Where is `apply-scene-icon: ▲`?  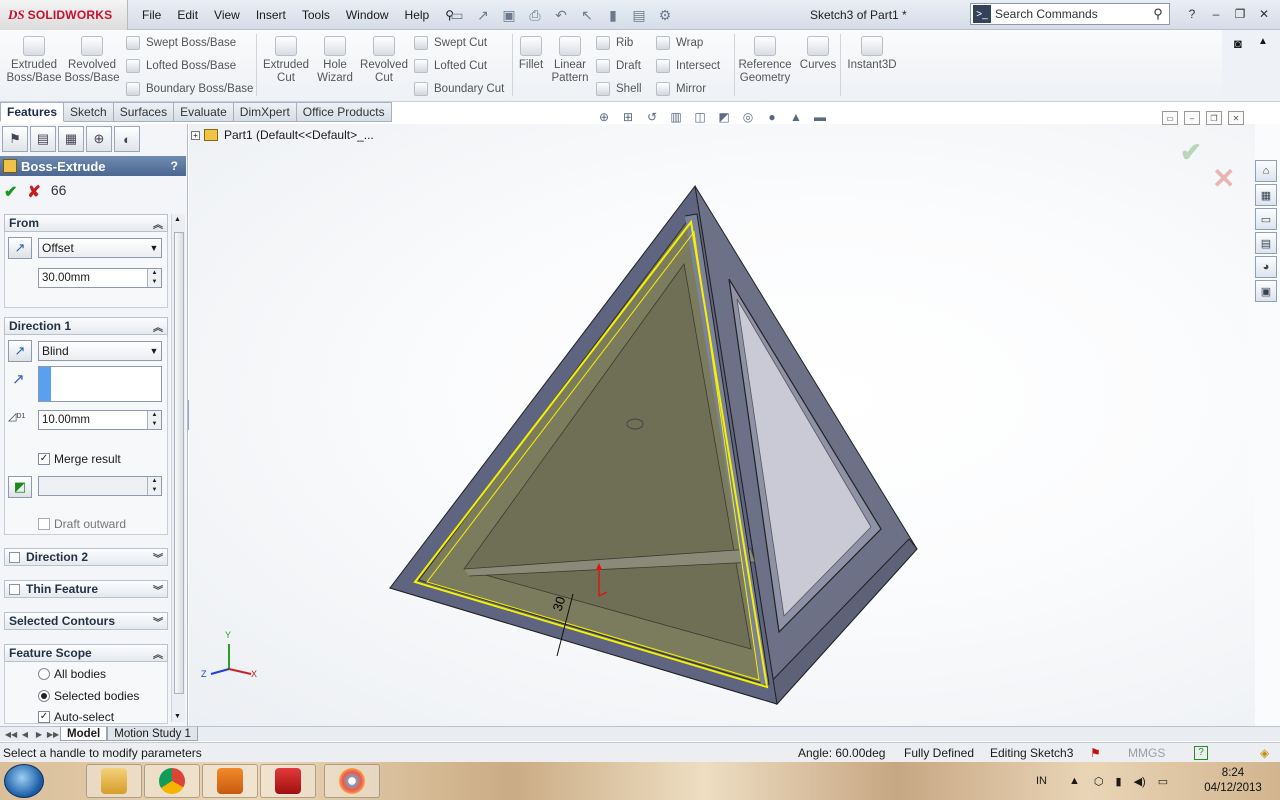 apply-scene-icon: ▲ is located at coordinates (796, 117).